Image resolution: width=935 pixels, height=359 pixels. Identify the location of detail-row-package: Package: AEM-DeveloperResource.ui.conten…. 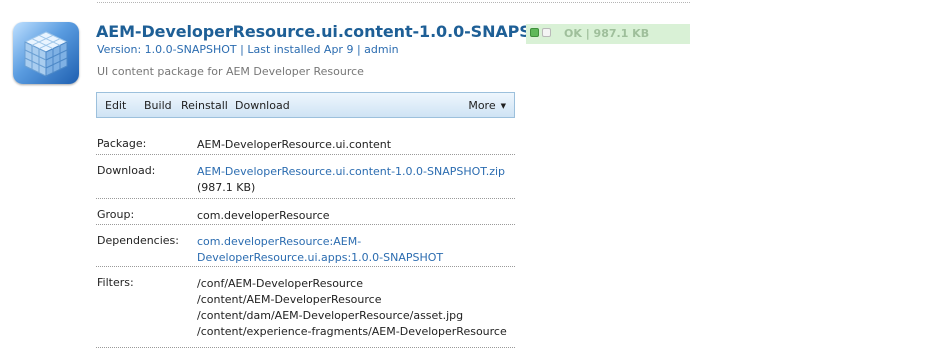
(305, 141).